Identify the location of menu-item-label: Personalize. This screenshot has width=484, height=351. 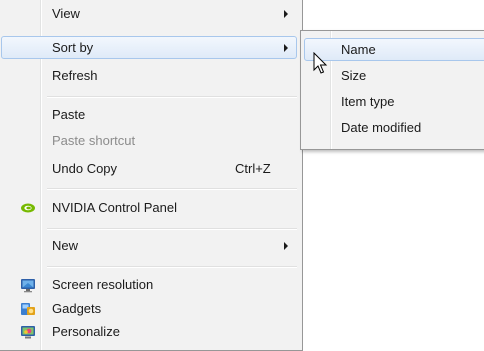
(86, 331).